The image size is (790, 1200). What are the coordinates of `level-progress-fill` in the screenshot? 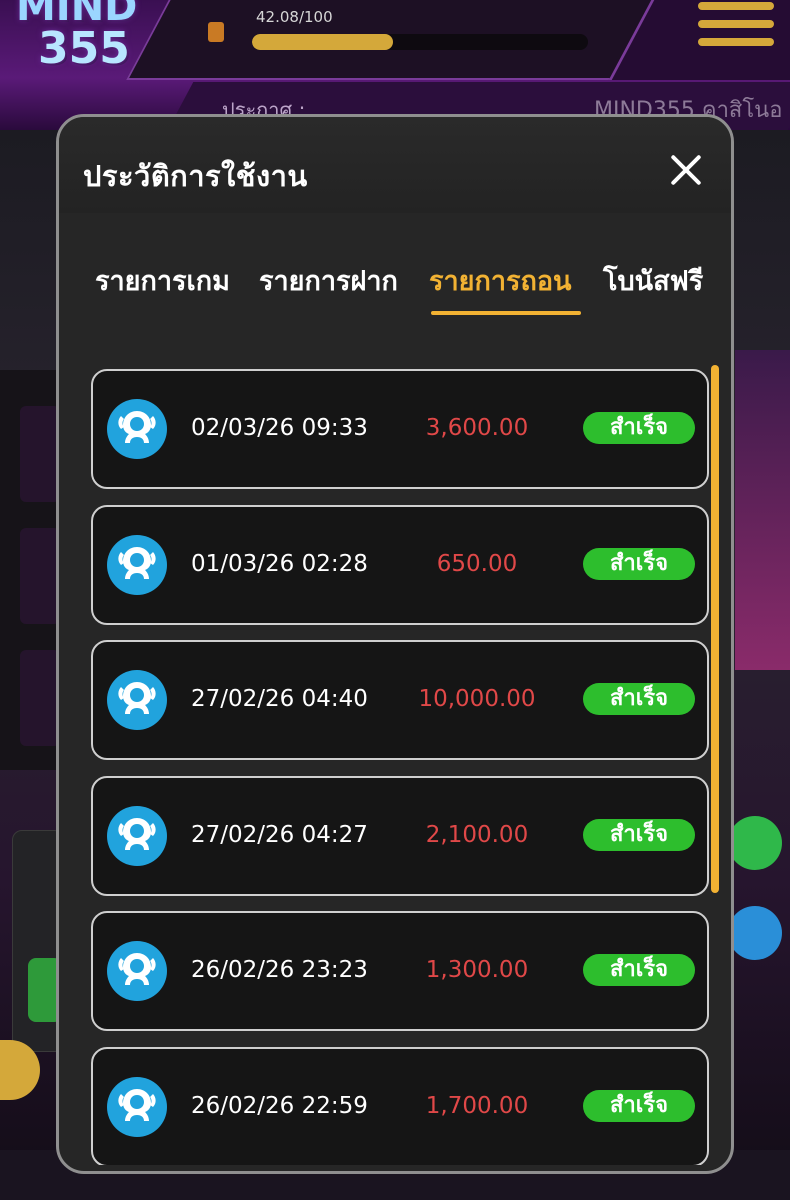 It's located at (323, 42).